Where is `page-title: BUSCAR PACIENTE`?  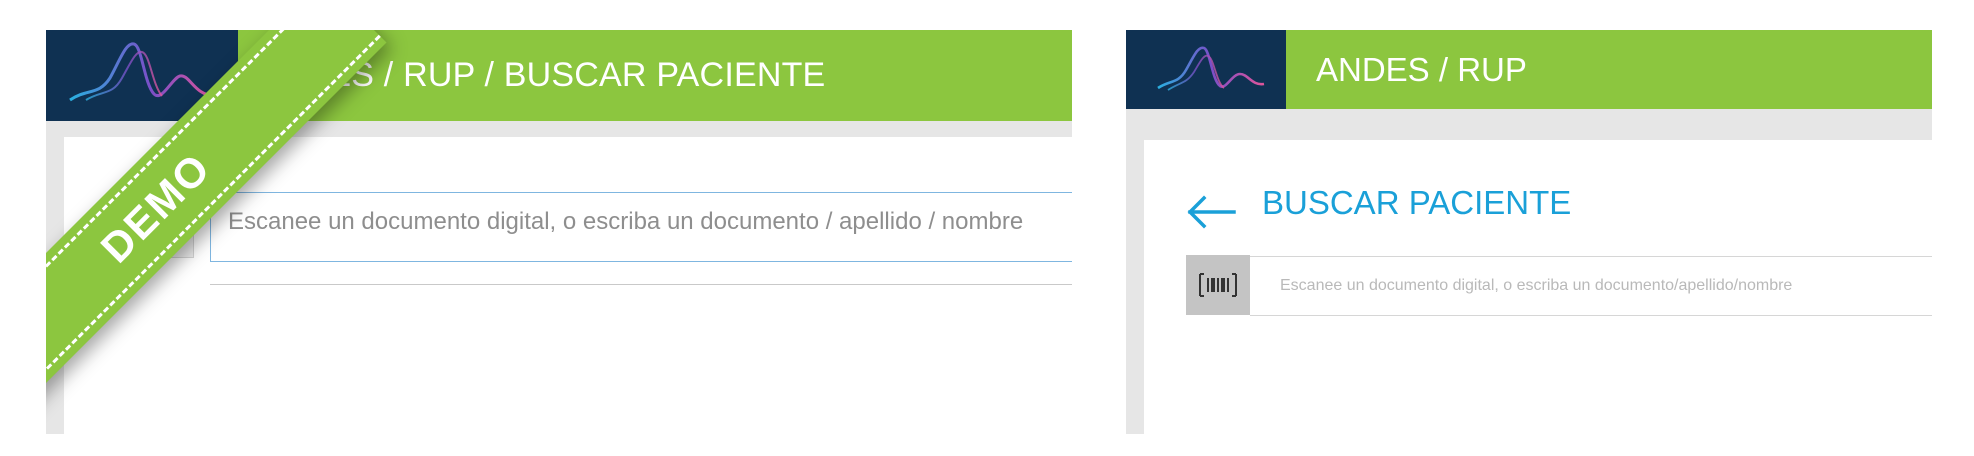
page-title: BUSCAR PACIENTE is located at coordinates (1417, 202).